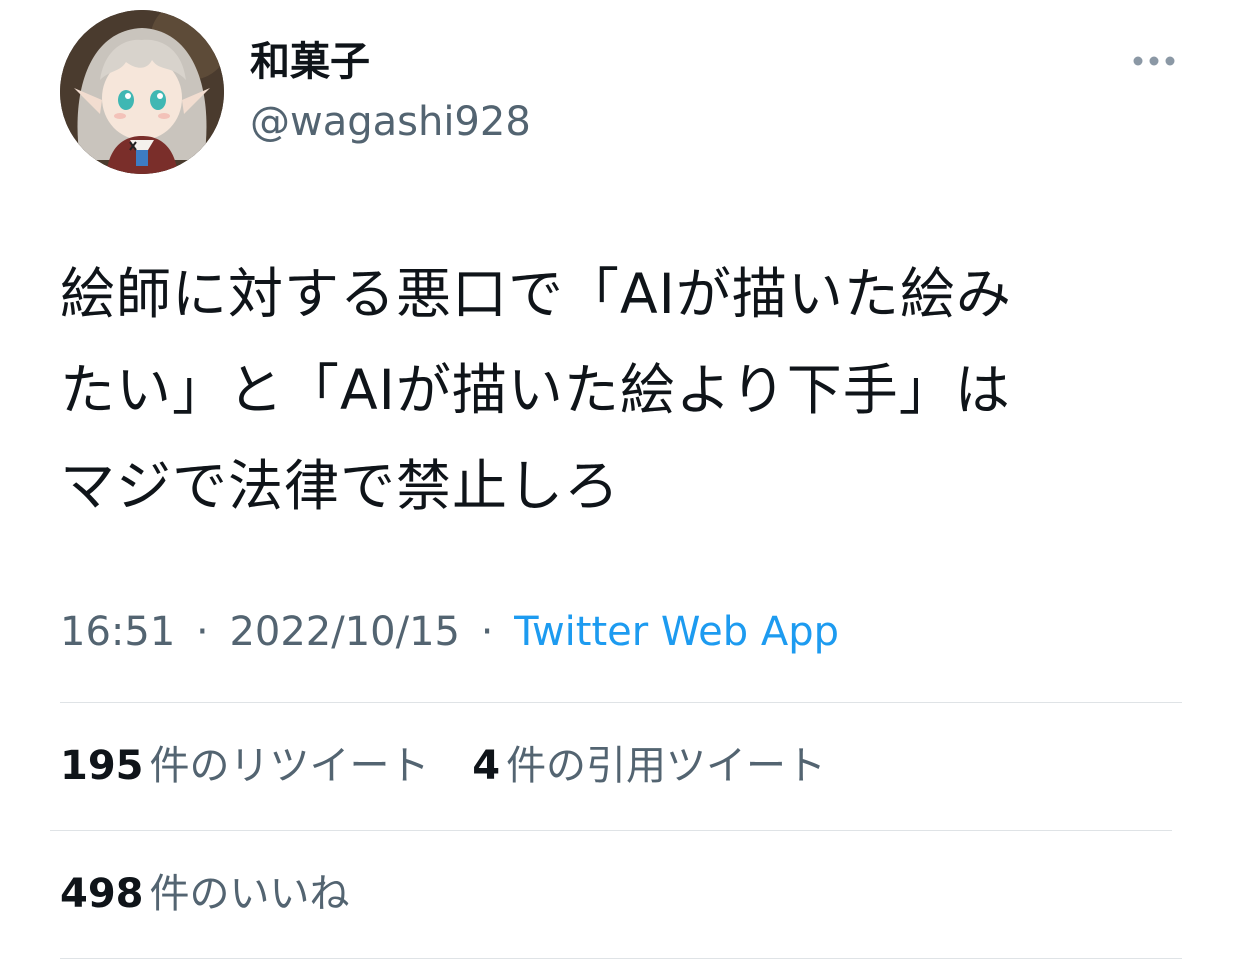 The height and width of the screenshot is (963, 1241). Describe the element at coordinates (310, 62) in the screenshot. I see `author-display-name: 和菓子` at that location.